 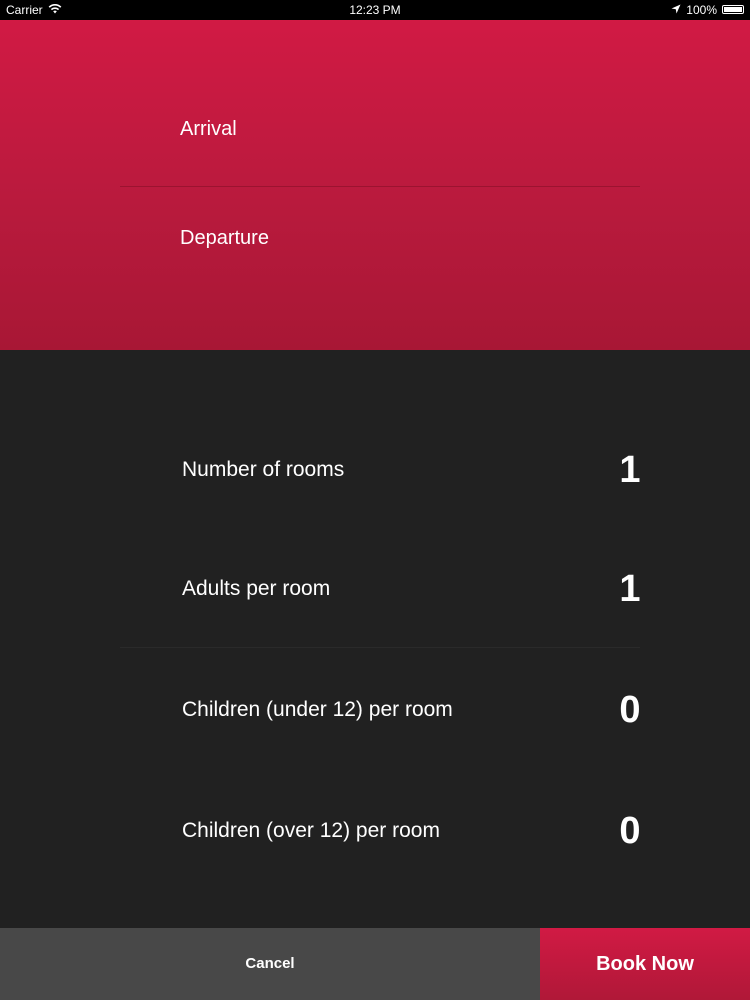 I want to click on status-bar: Carrier 12:23 PM 100%, so click(x=375, y=10).